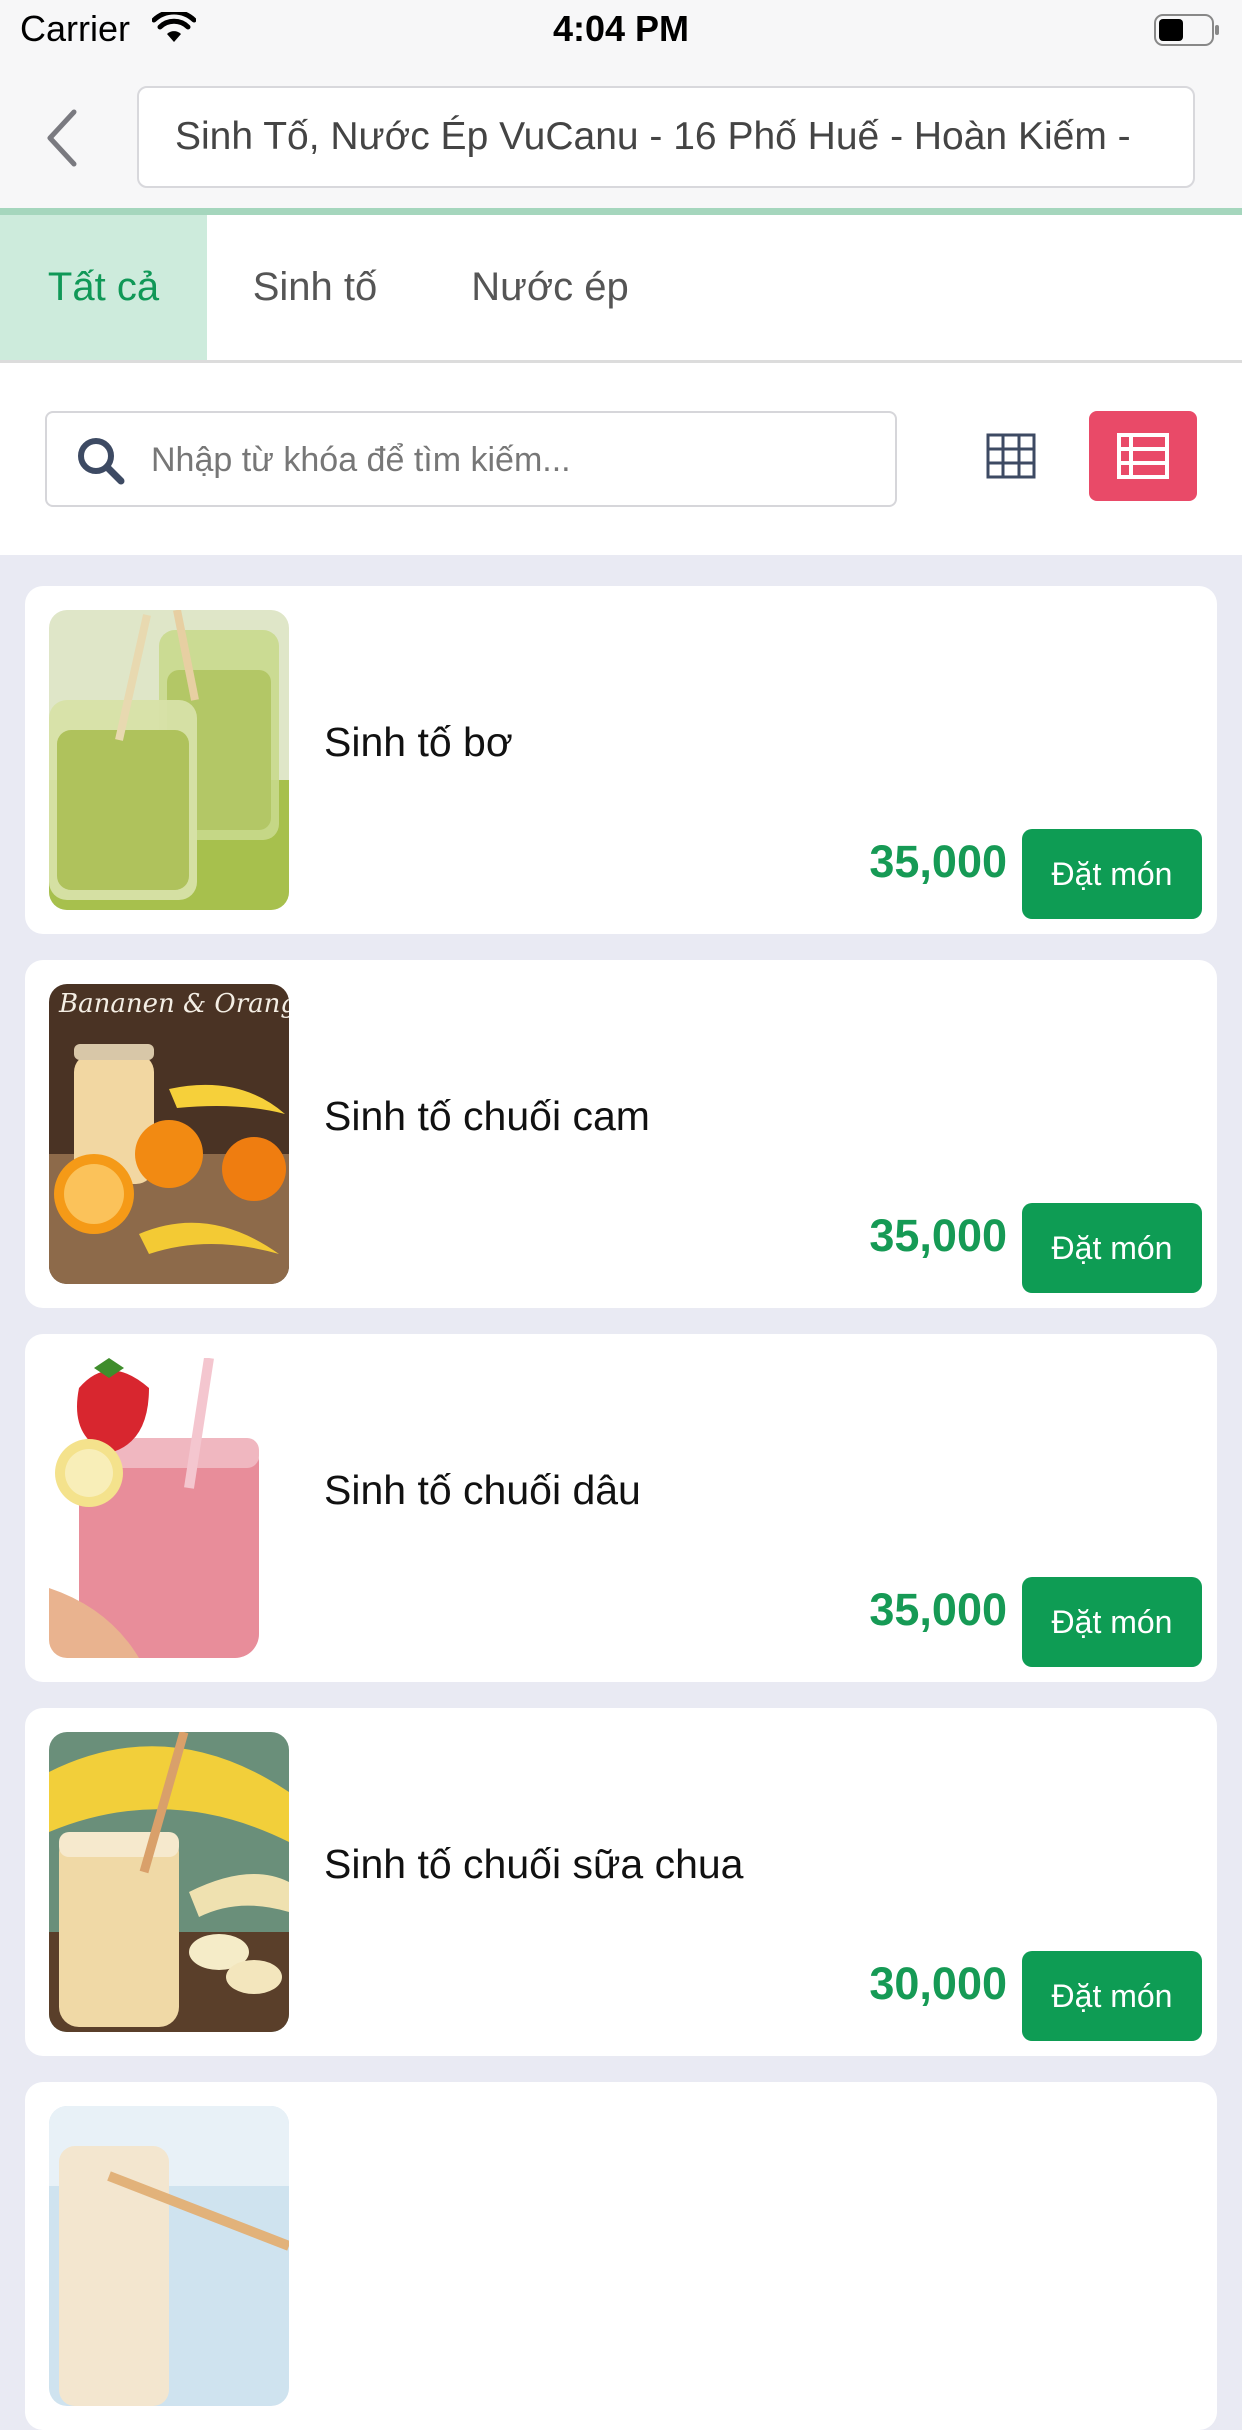 This screenshot has width=1242, height=2430. What do you see at coordinates (482, 1490) in the screenshot?
I see `product-name: Sinh tố chuối dâu` at bounding box center [482, 1490].